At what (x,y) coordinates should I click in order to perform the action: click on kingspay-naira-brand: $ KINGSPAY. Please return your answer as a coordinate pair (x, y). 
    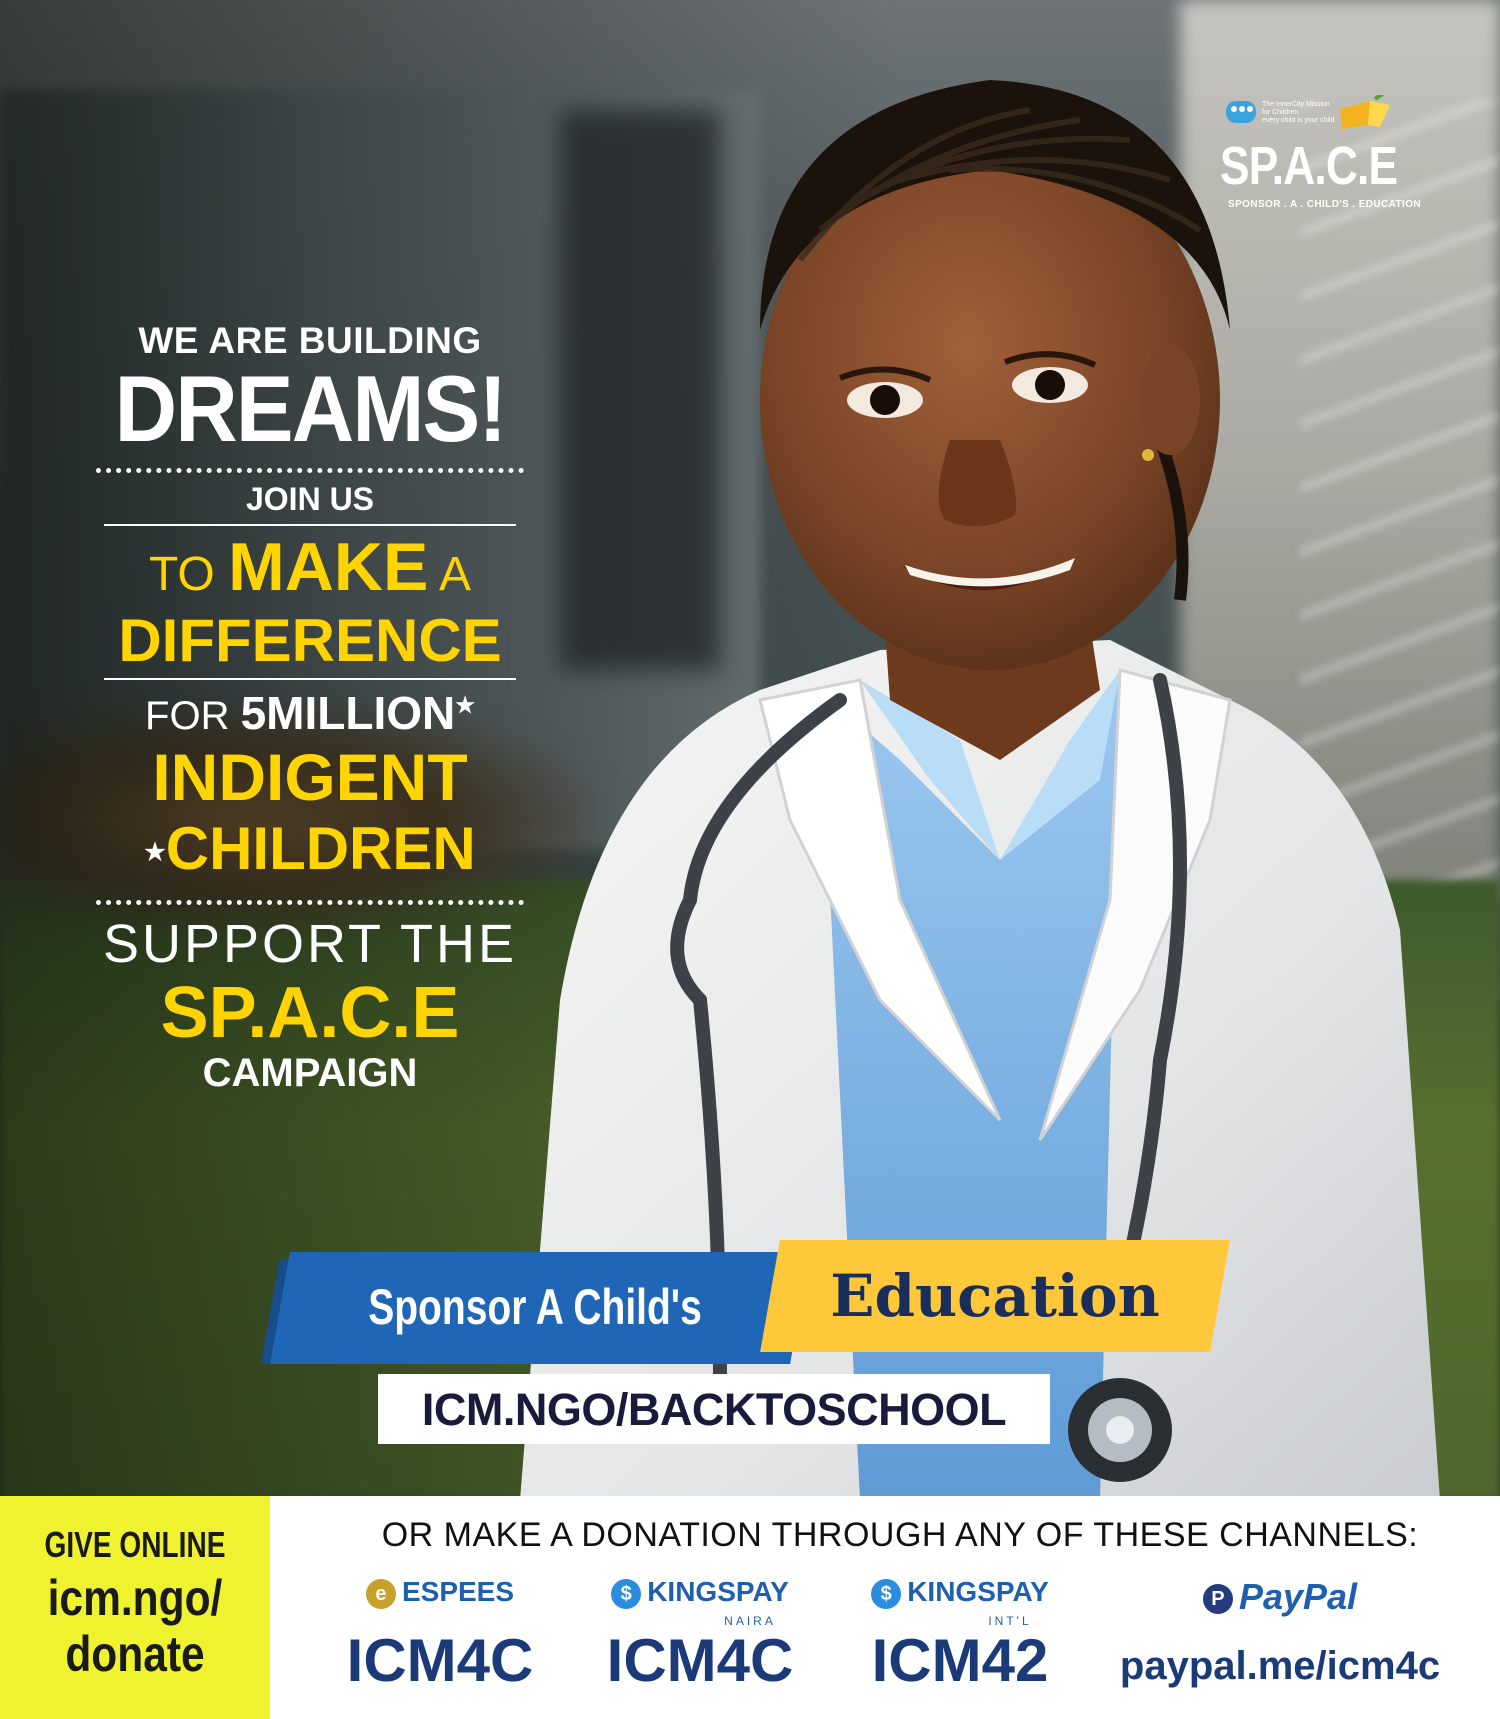
    Looking at the image, I should click on (700, 1592).